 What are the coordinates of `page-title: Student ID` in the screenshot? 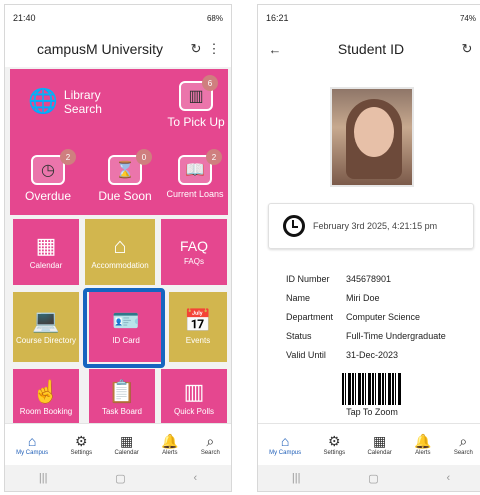 It's located at (371, 49).